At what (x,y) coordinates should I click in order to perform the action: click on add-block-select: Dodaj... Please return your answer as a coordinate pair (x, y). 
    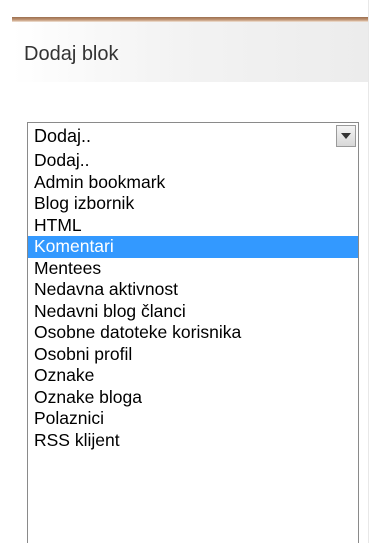
    Looking at the image, I should click on (193, 136).